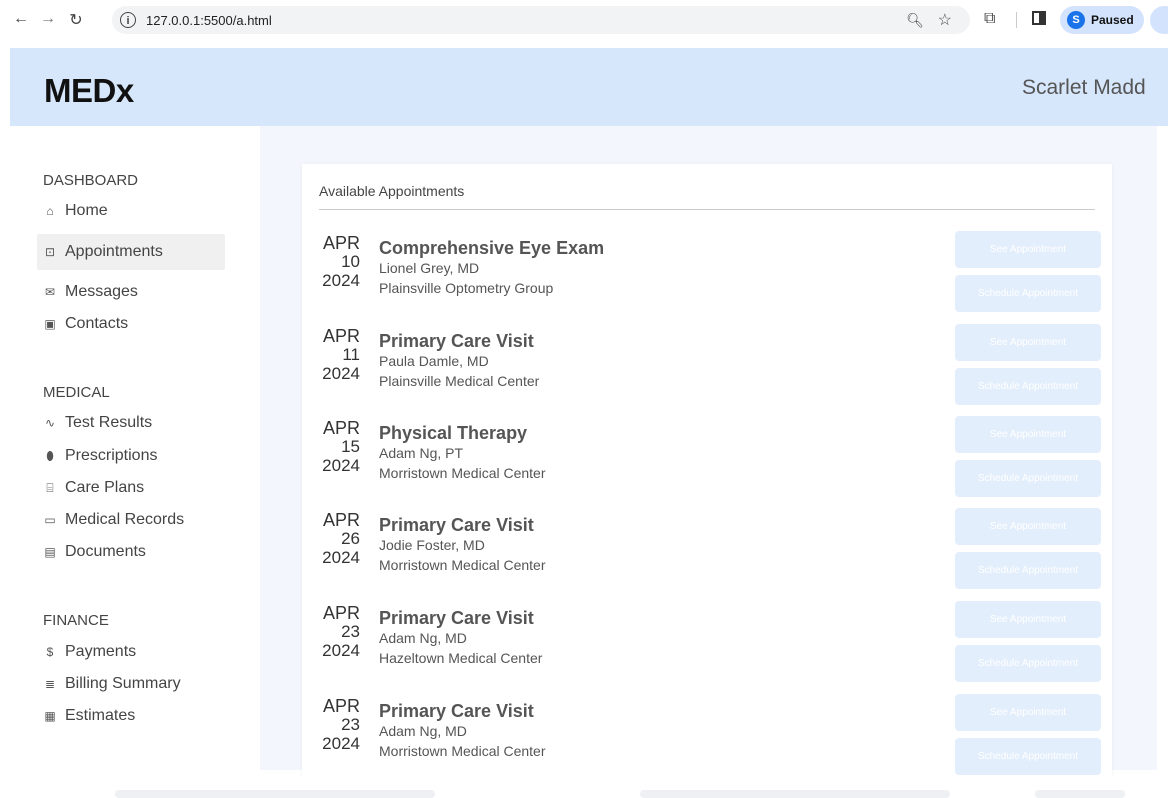  What do you see at coordinates (429, 268) in the screenshot?
I see `appointment-doctor: Lionel Grey, MD` at bounding box center [429, 268].